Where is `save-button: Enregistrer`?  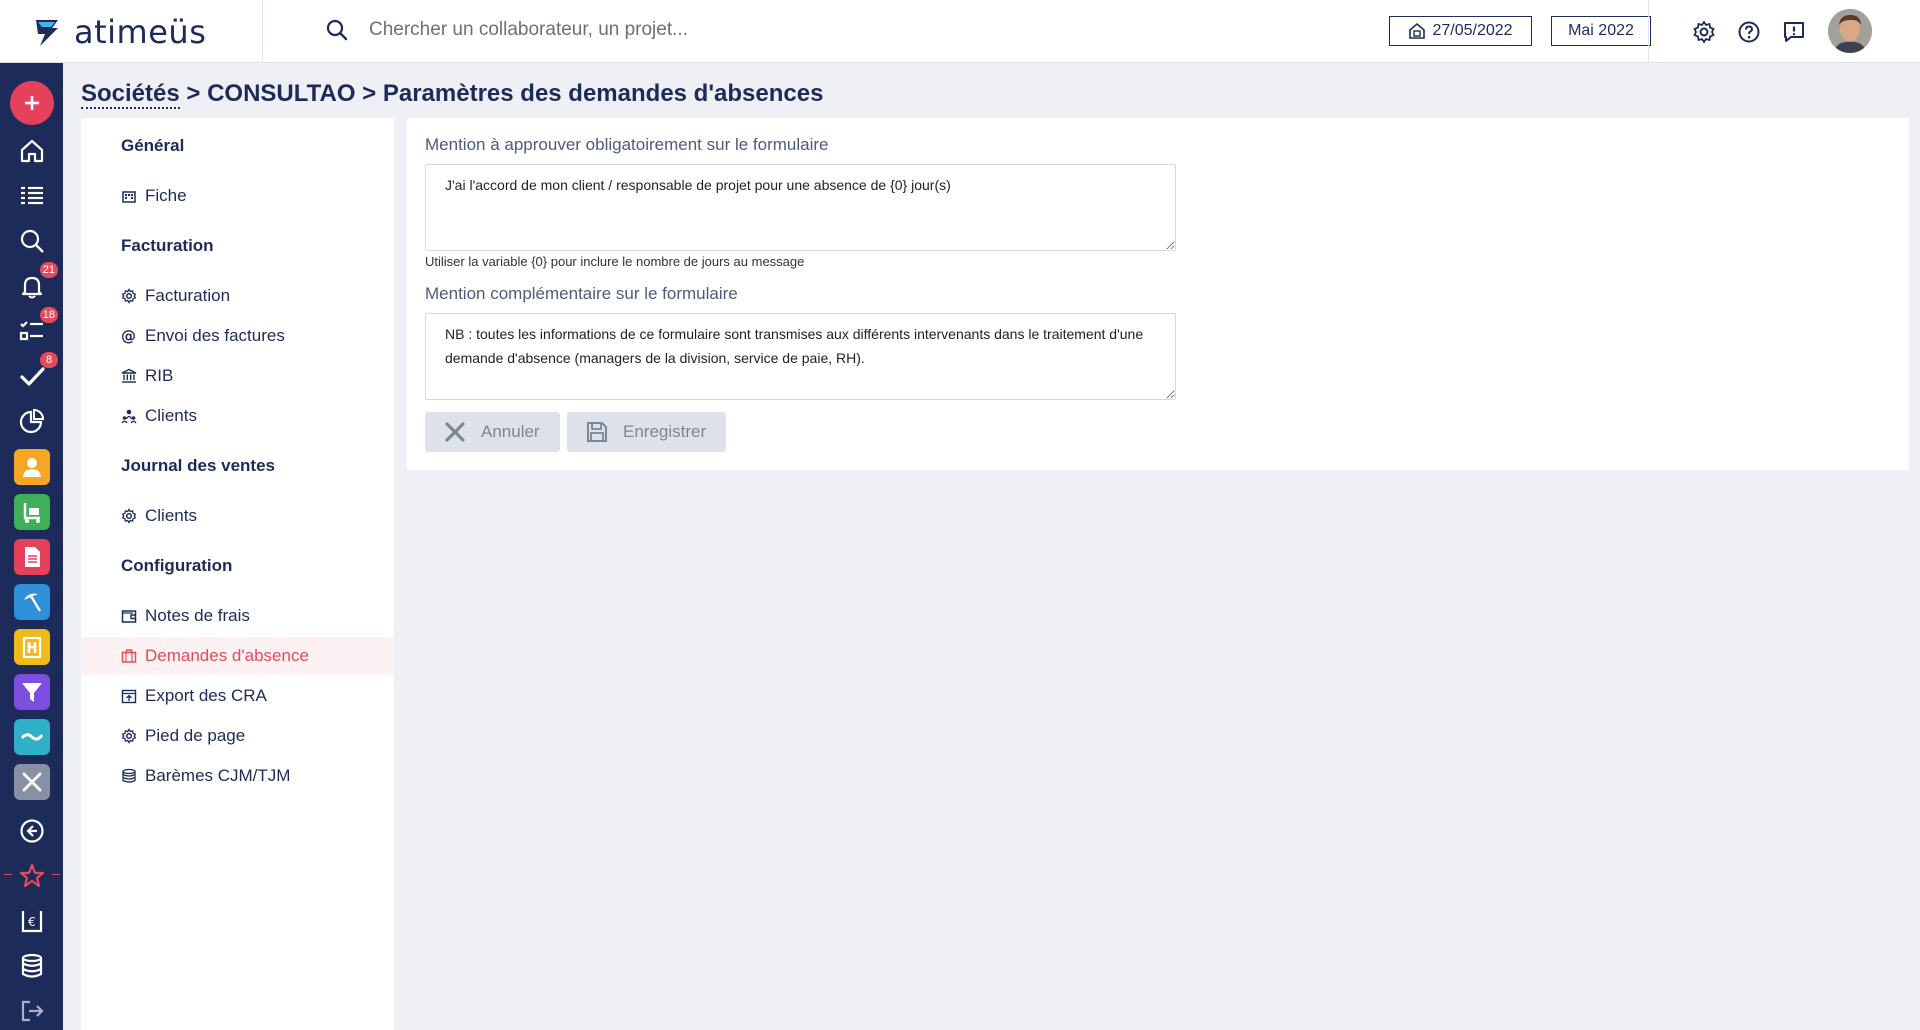 save-button: Enregistrer is located at coordinates (646, 432).